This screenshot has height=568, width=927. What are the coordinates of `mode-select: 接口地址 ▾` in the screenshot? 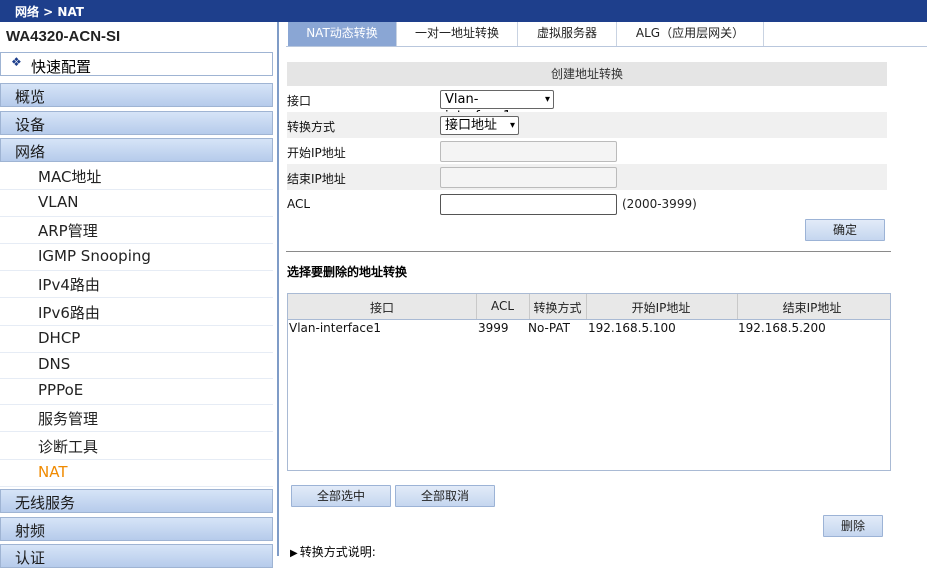 It's located at (479, 125).